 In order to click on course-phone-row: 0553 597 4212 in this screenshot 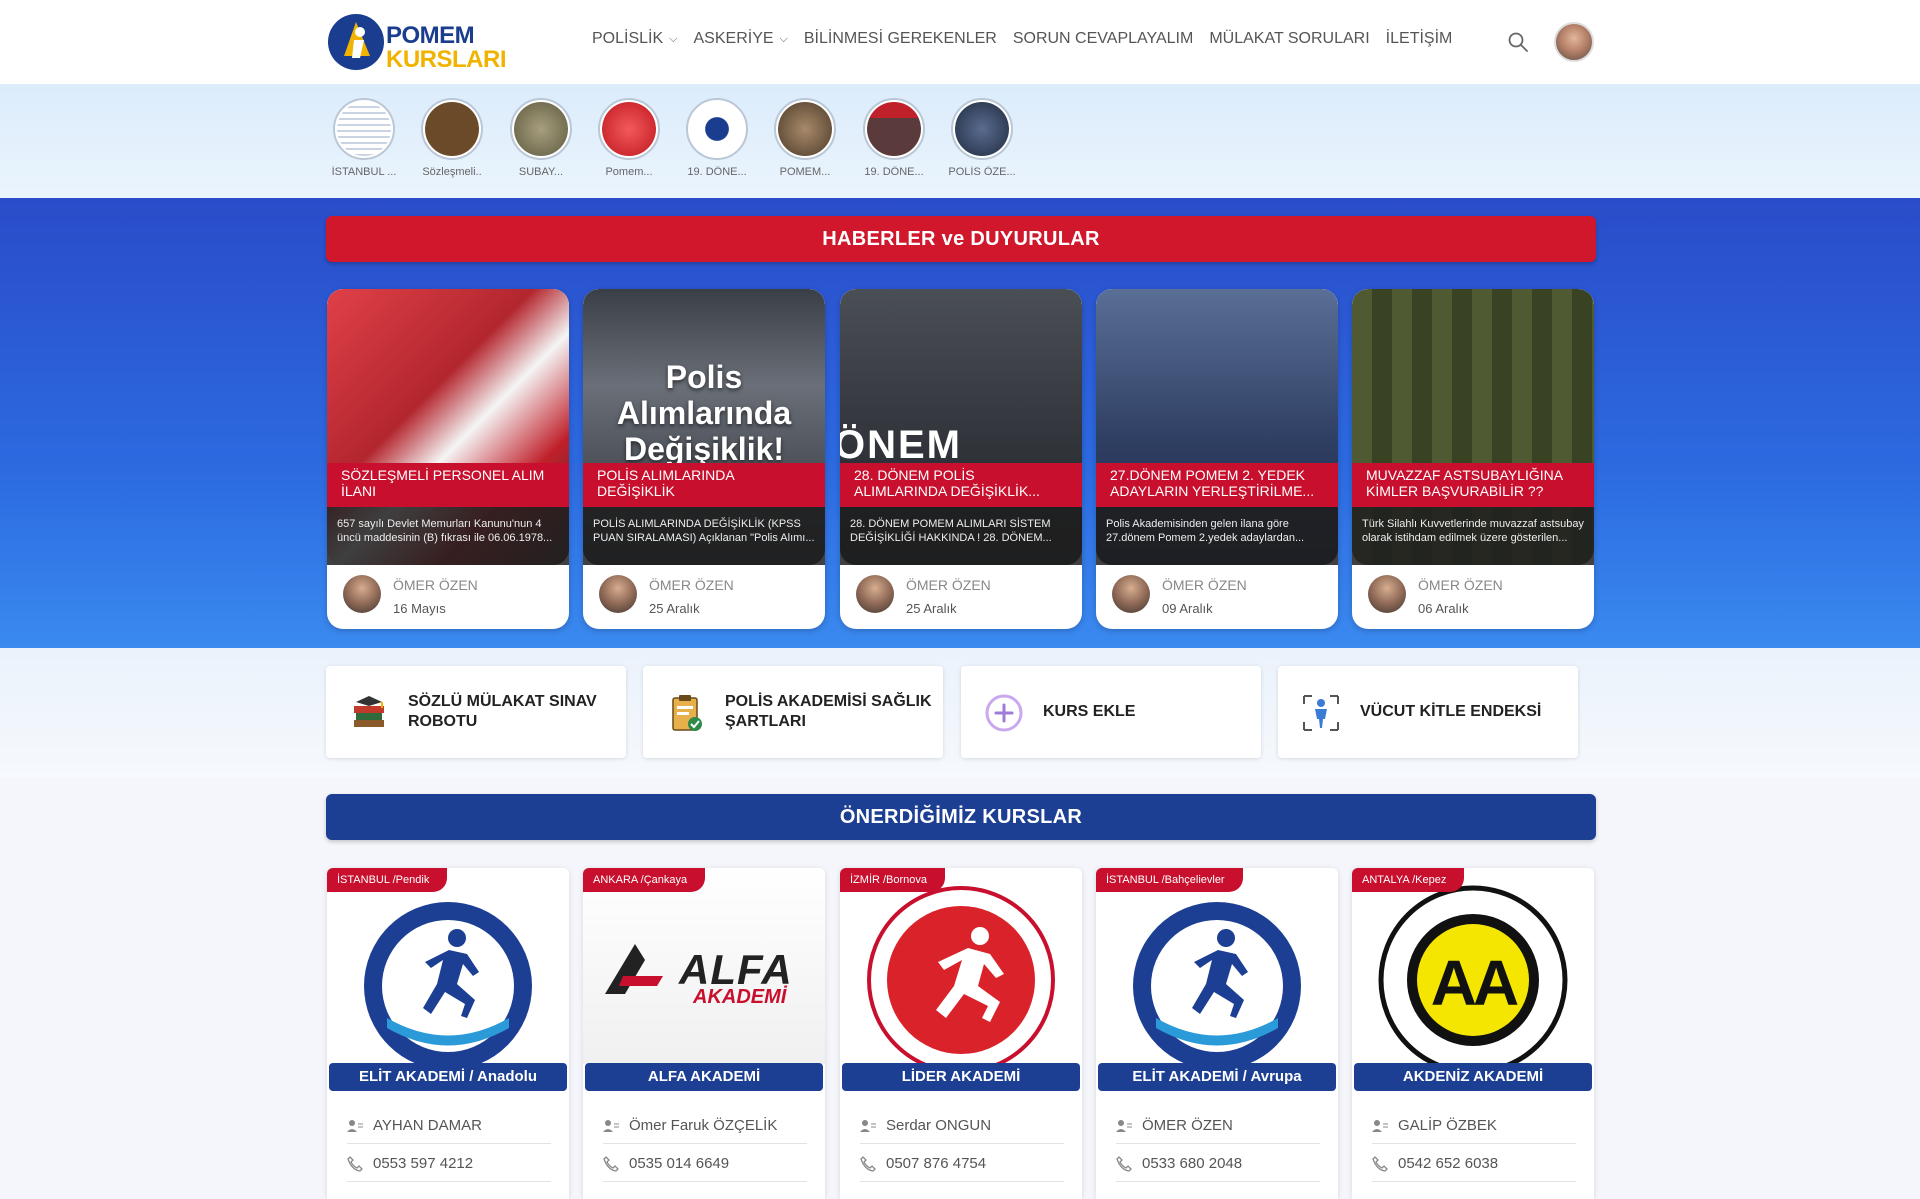, I will do `click(449, 1164)`.